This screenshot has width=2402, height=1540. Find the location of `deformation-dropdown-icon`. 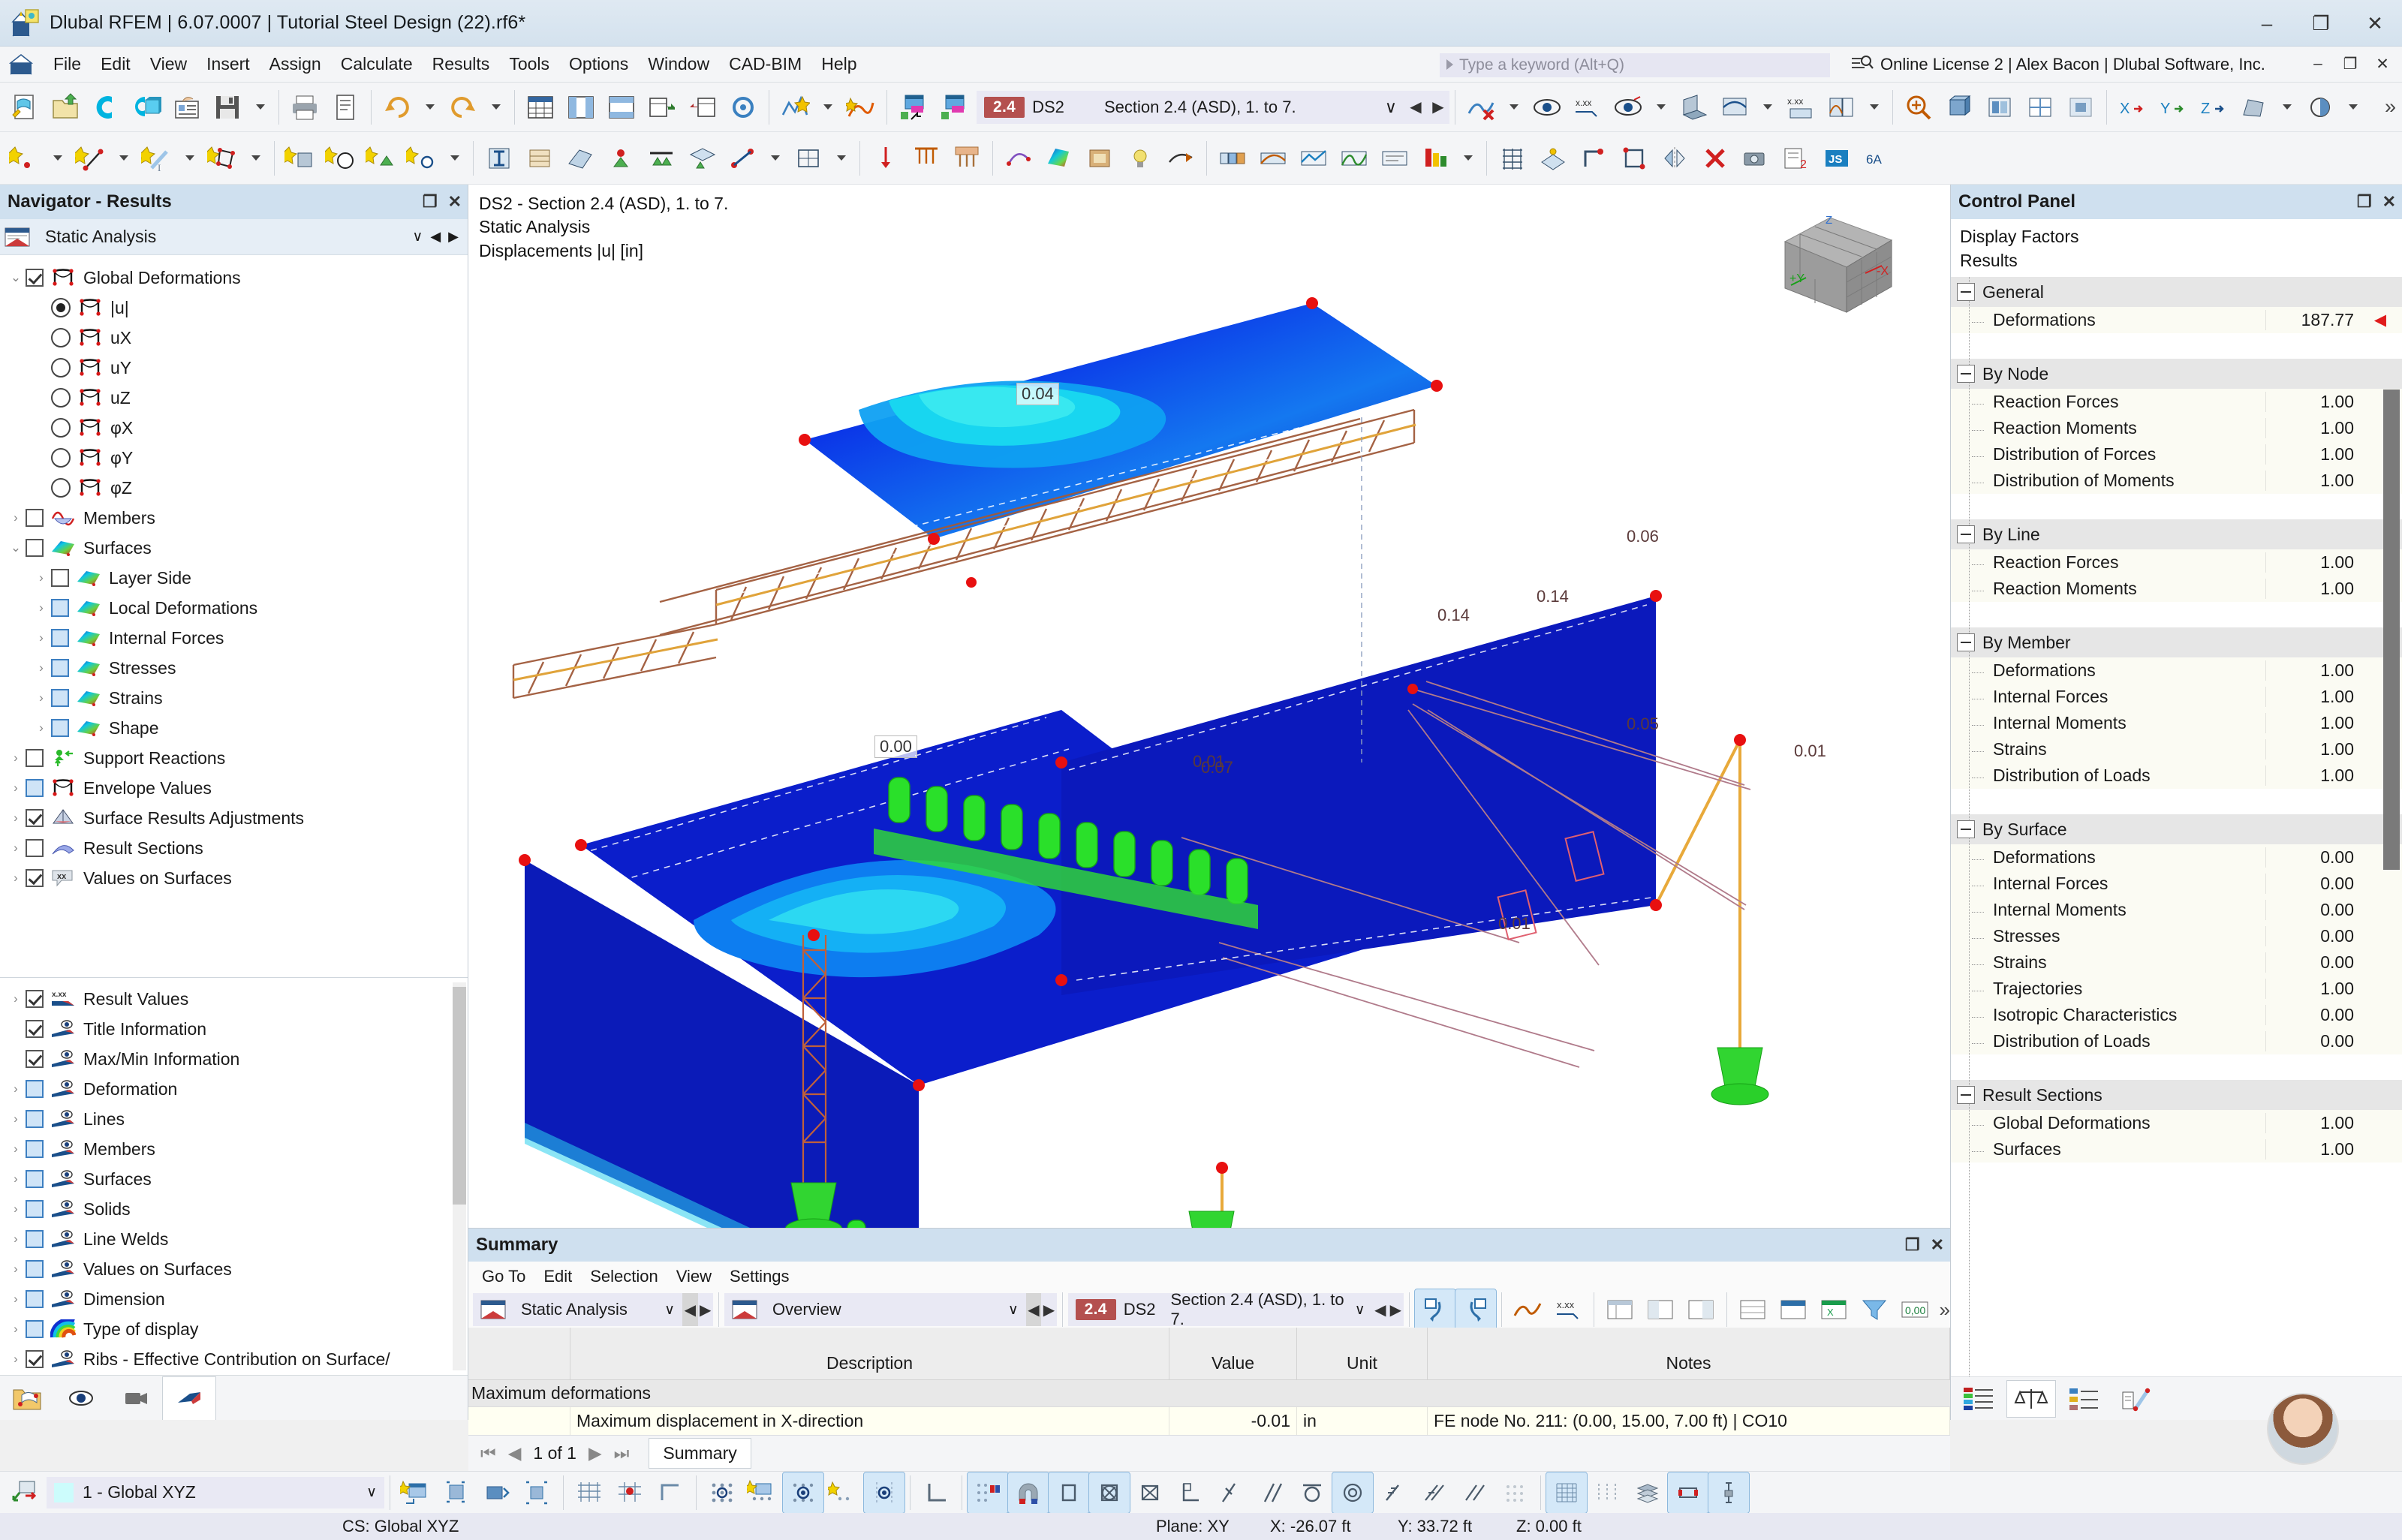

deformation-dropdown-icon is located at coordinates (1767, 107).